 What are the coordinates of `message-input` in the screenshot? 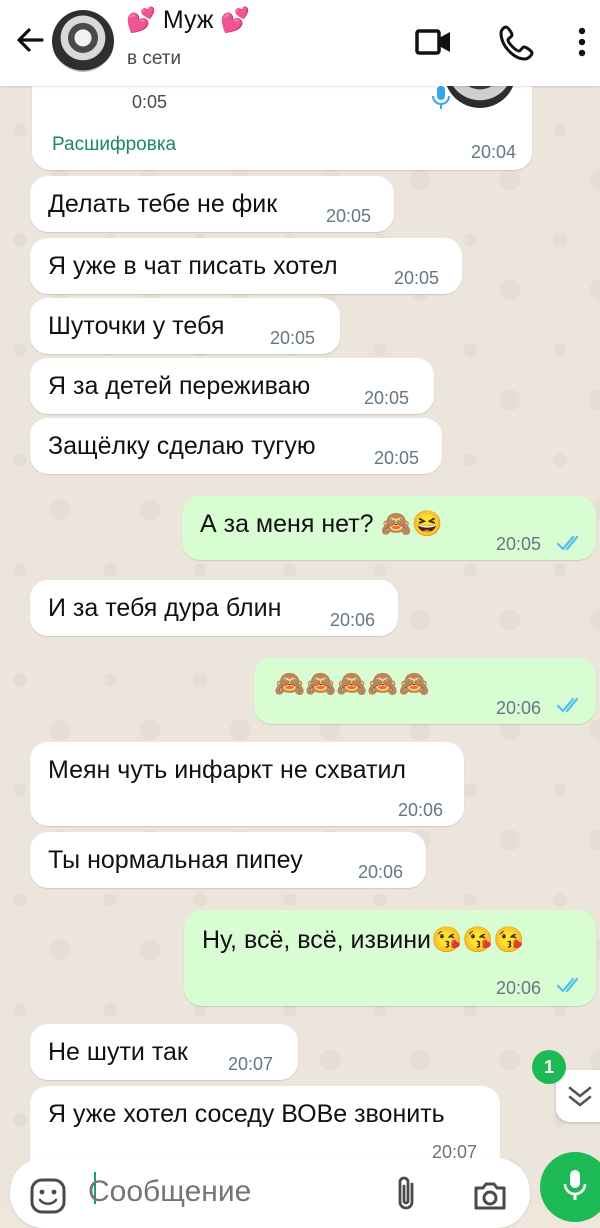 It's located at (218, 1192).